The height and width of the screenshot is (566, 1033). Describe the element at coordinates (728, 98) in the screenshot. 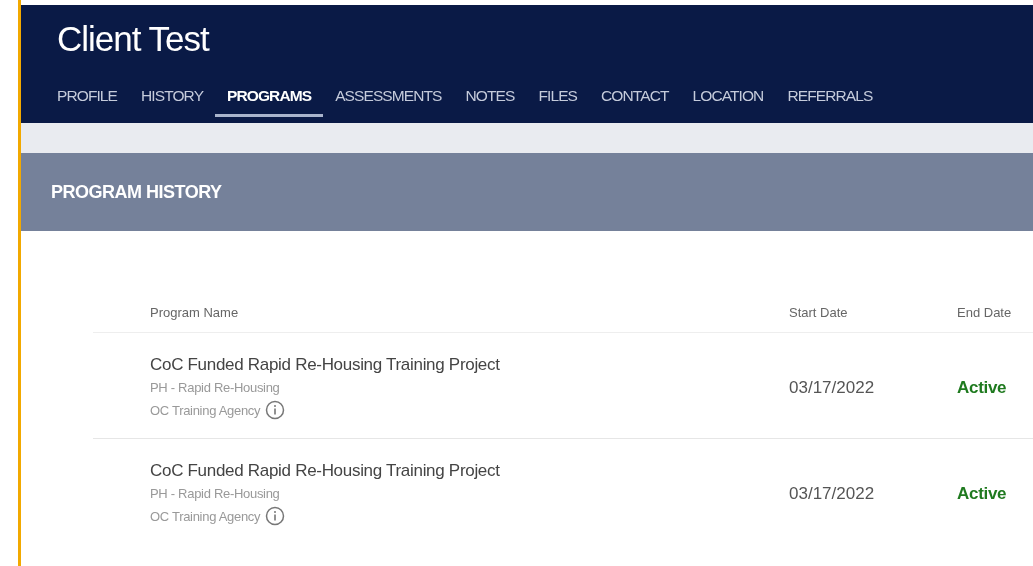

I see `tab: LOCATION` at that location.